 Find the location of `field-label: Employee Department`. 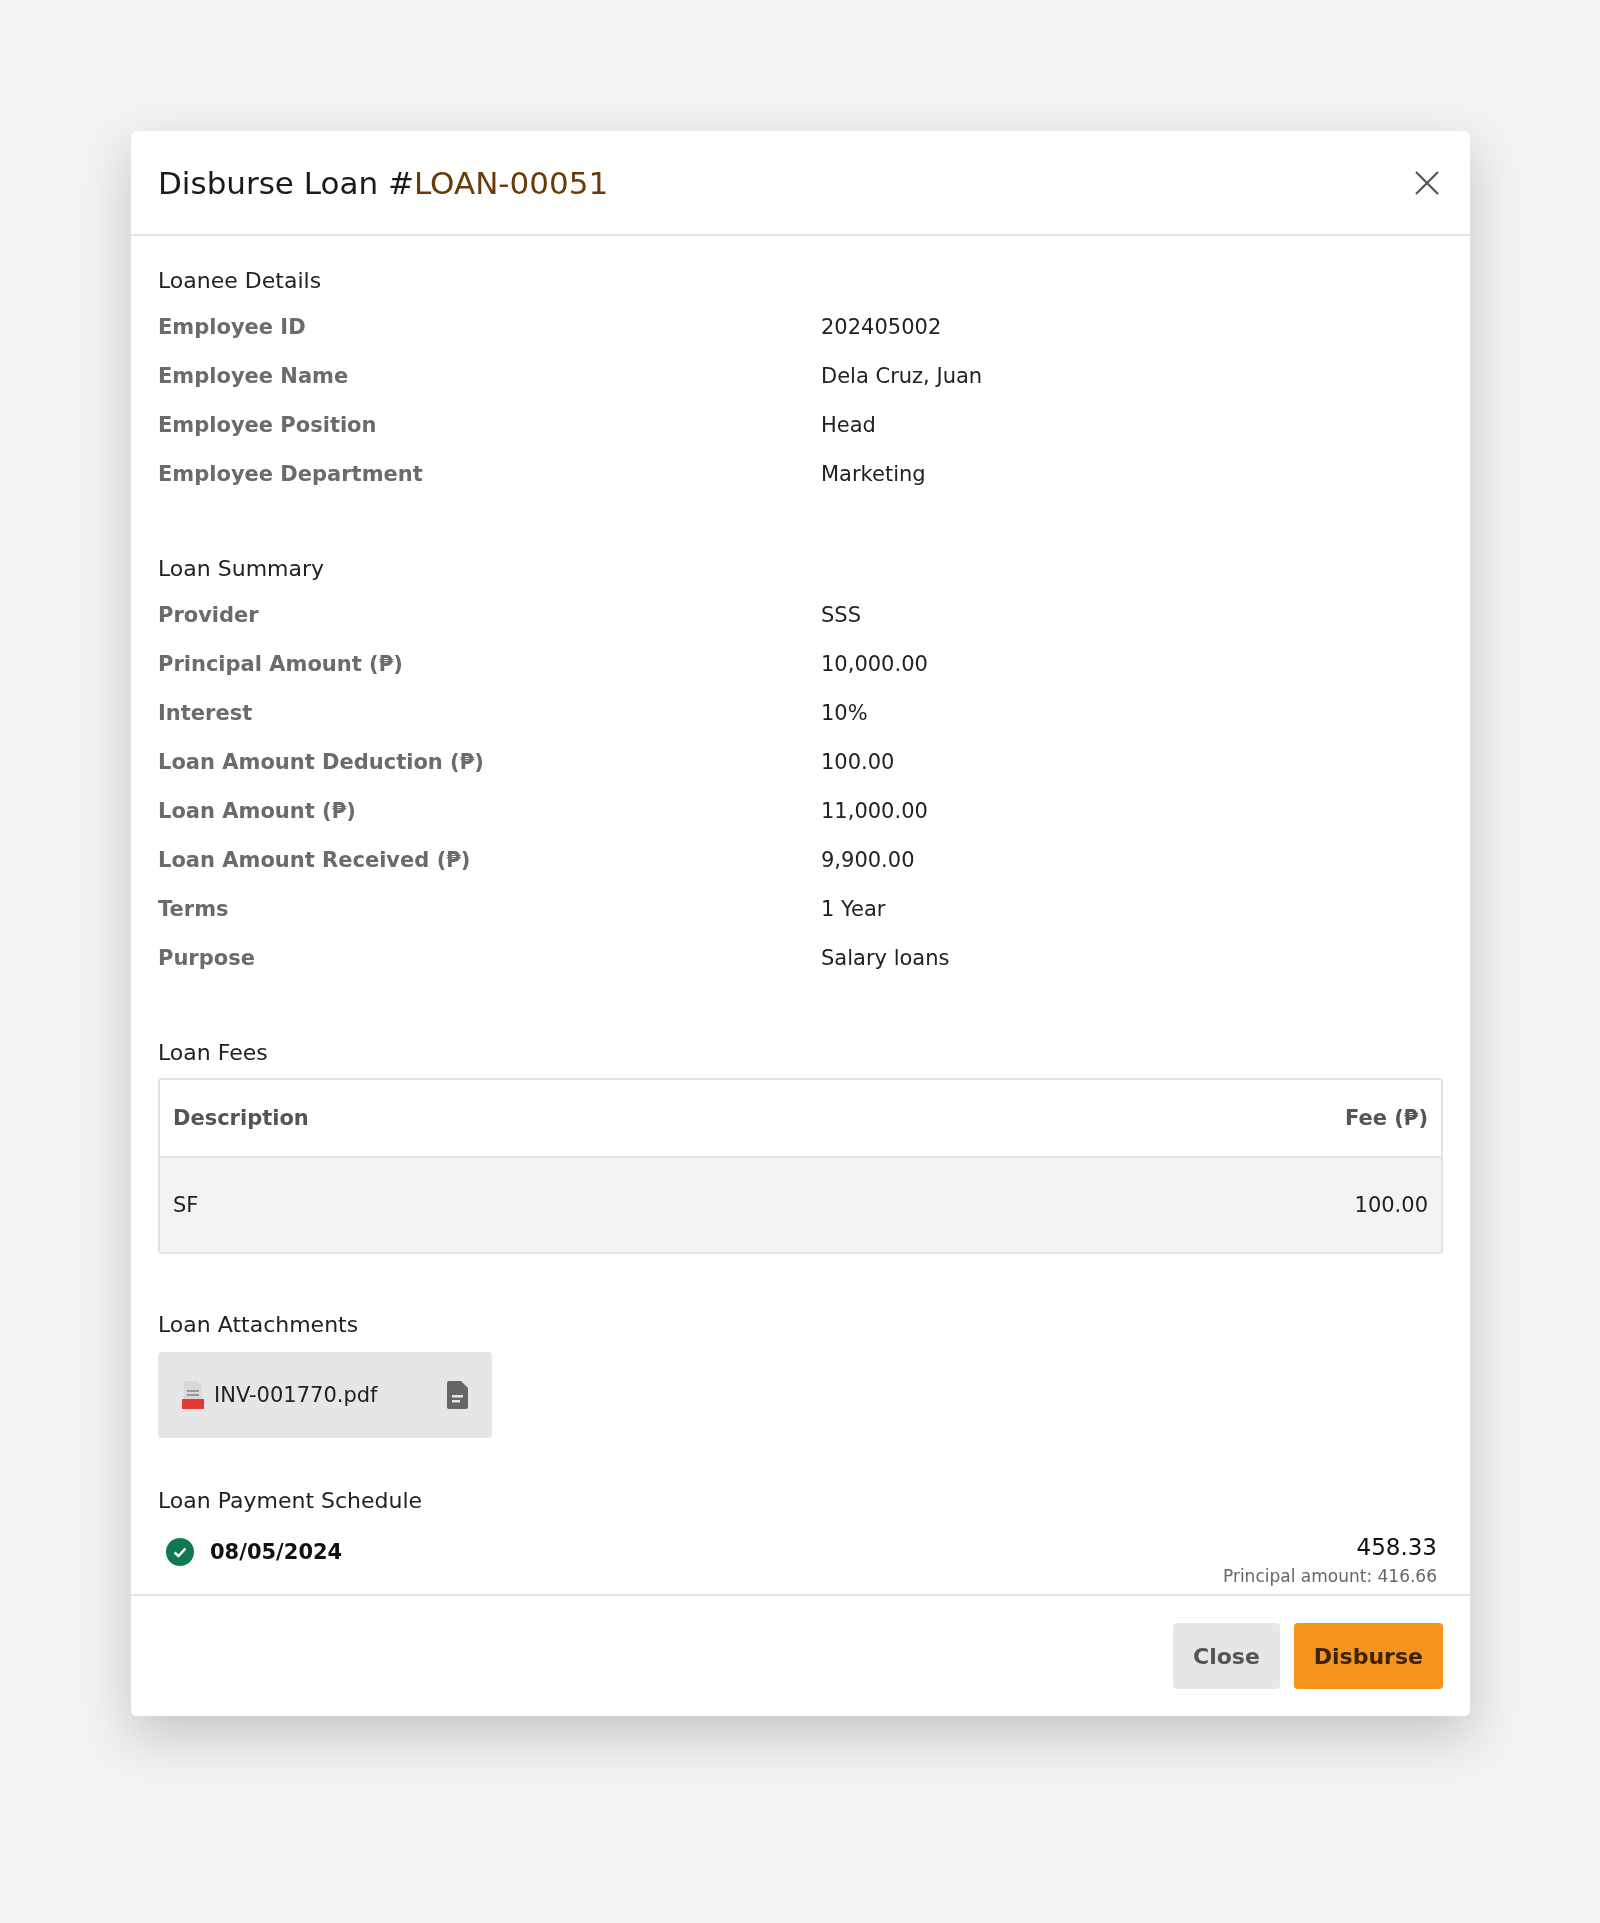

field-label: Employee Department is located at coordinates (291, 473).